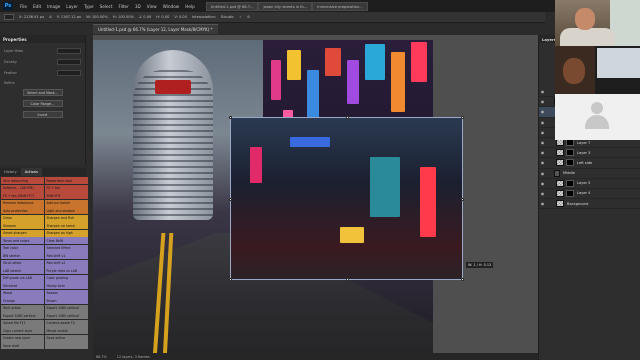  I want to click on option-item: Bicubic, so click(227, 17).